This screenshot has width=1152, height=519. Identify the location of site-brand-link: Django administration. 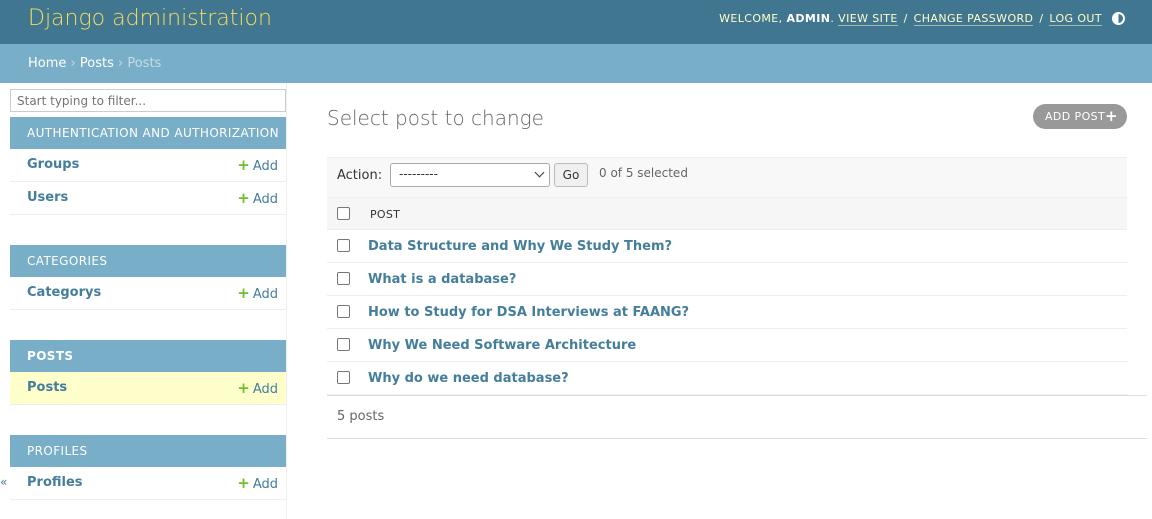
(150, 18).